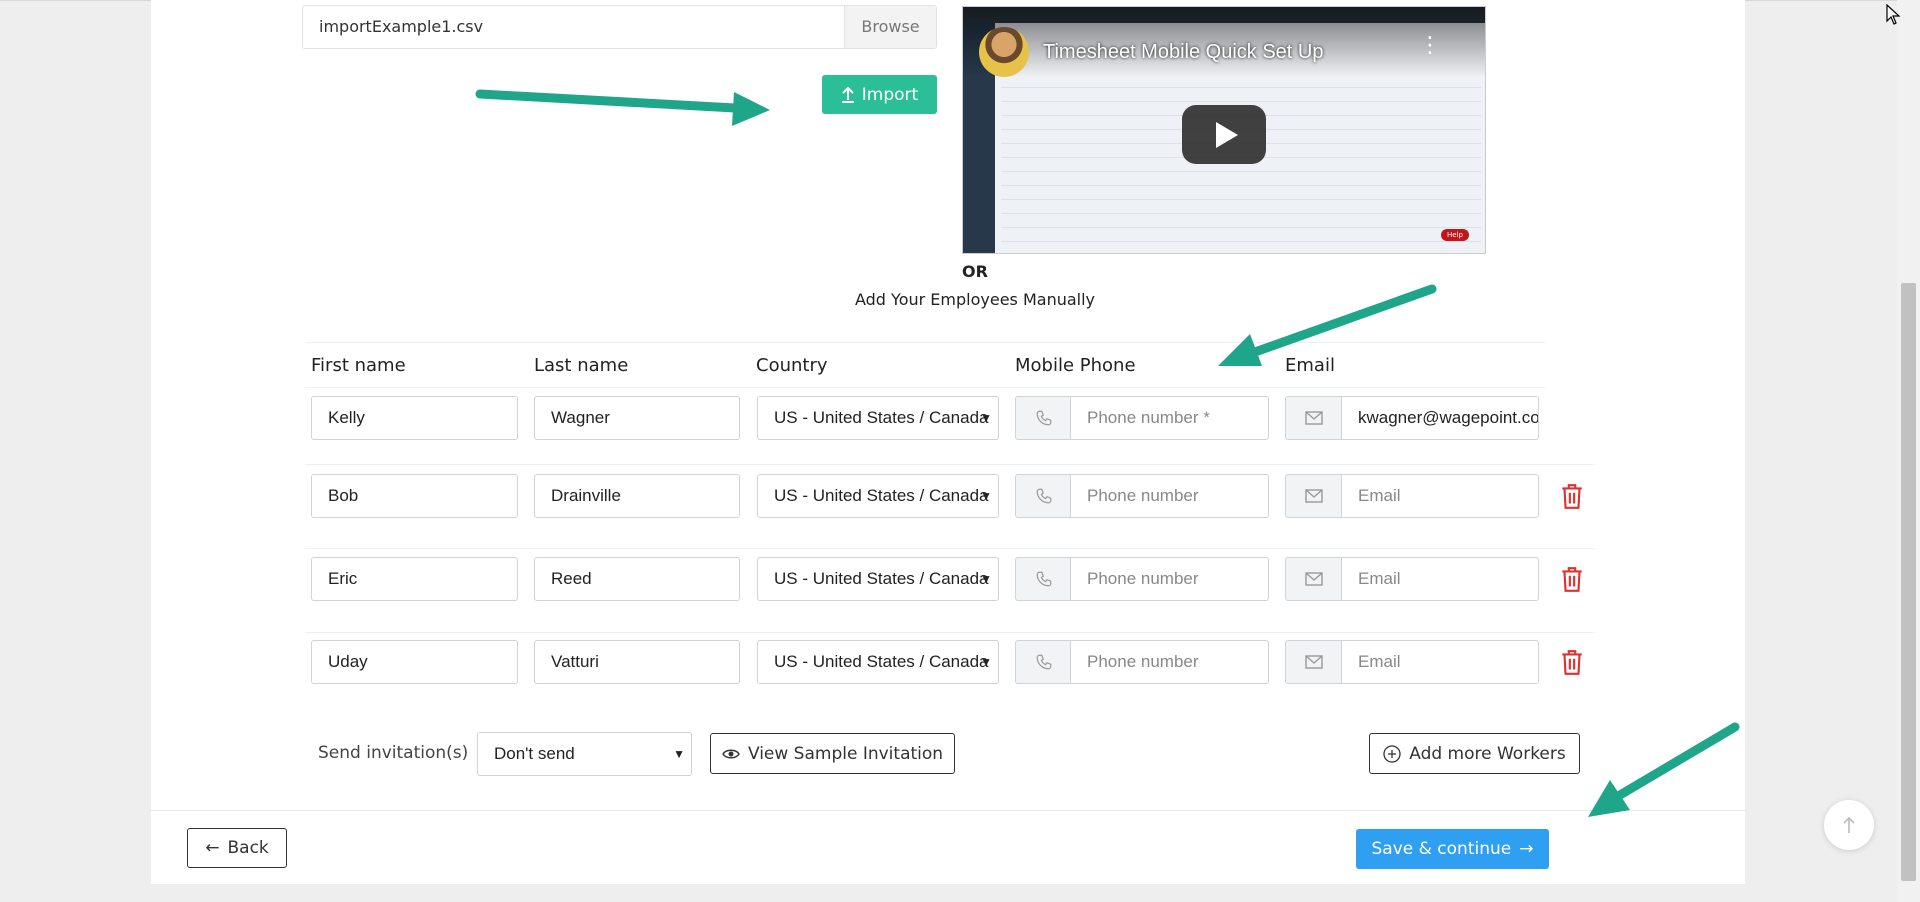 The height and width of the screenshot is (902, 1920). I want to click on footer-divider, so click(948, 810).